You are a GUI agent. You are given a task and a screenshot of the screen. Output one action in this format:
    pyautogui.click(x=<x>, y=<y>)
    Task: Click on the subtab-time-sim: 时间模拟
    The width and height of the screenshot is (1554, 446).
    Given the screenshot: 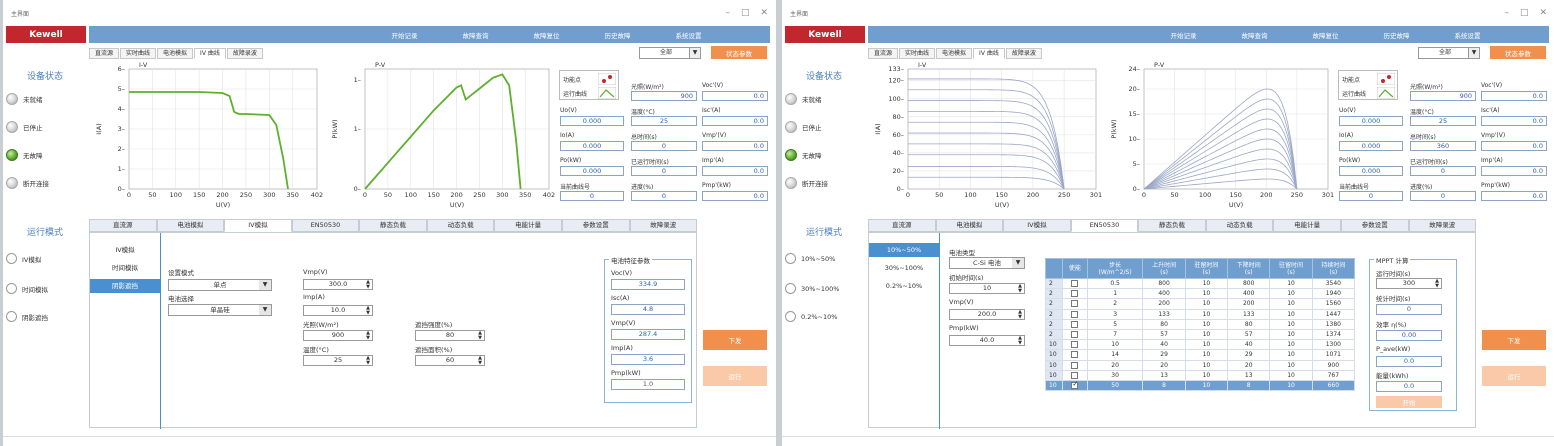 What is the action you would take?
    pyautogui.click(x=125, y=268)
    